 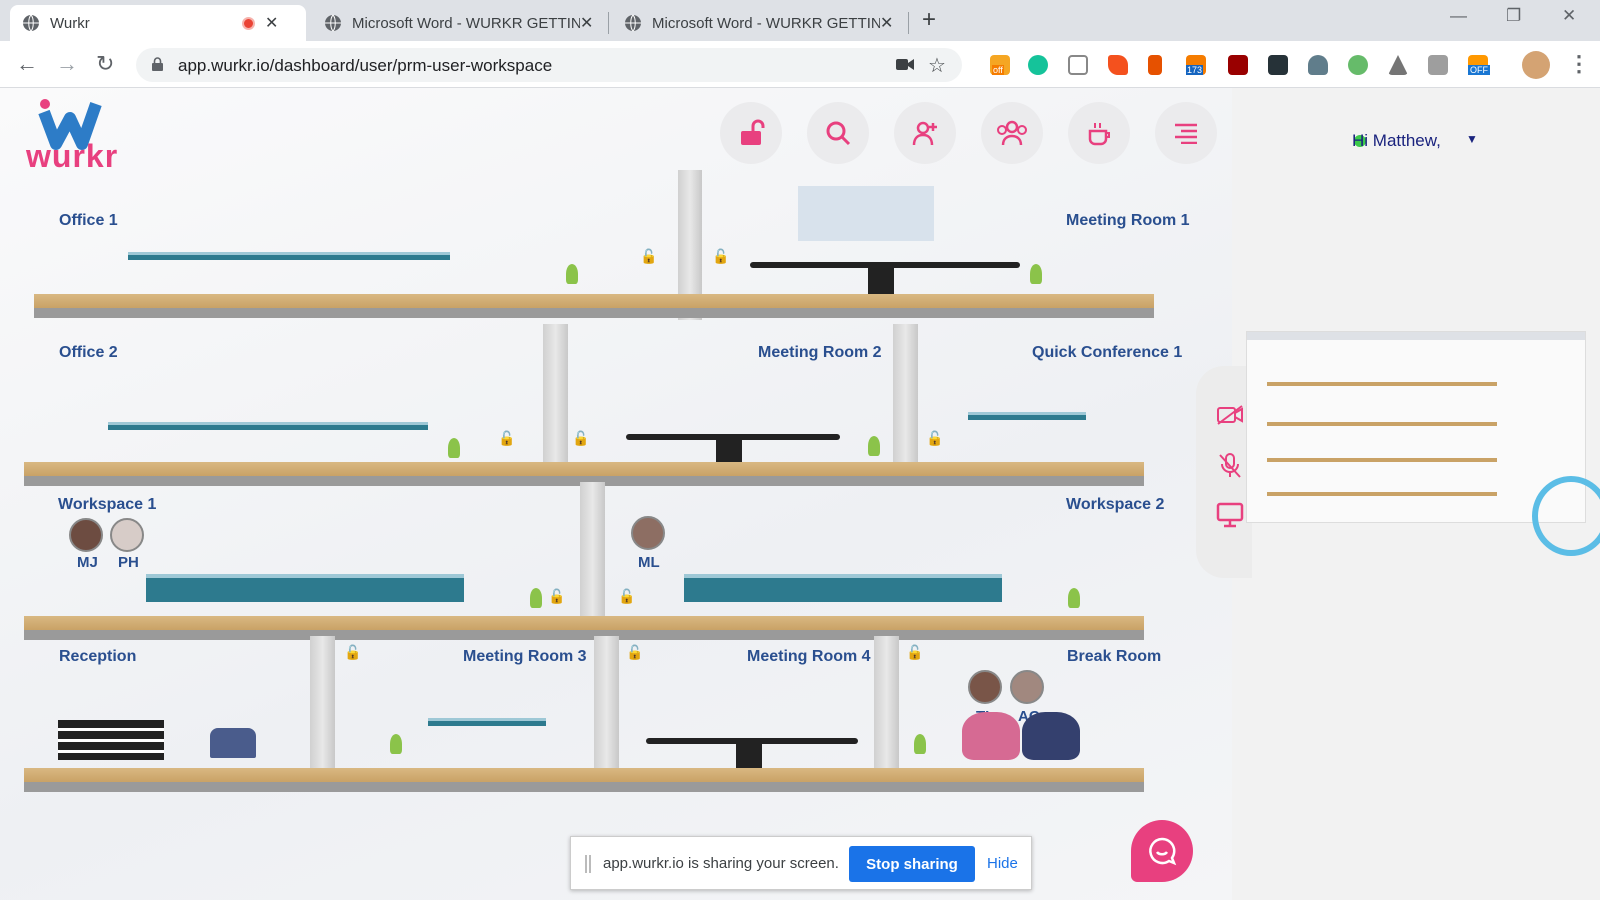 What do you see at coordinates (1107, 353) in the screenshot?
I see `room-label-quick-conference-1: Quick Conference 1` at bounding box center [1107, 353].